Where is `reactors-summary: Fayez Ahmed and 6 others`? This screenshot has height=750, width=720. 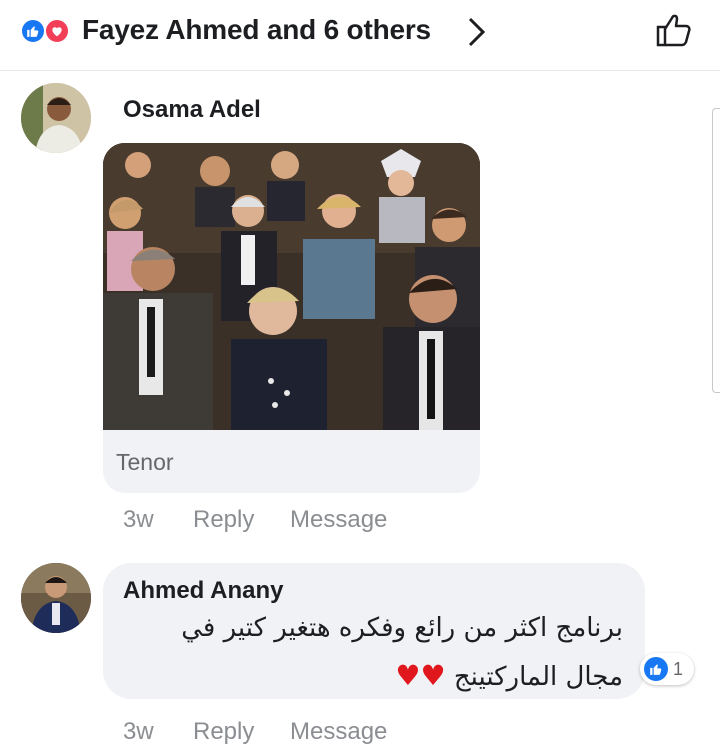
reactors-summary: Fayez Ahmed and 6 others is located at coordinates (256, 30).